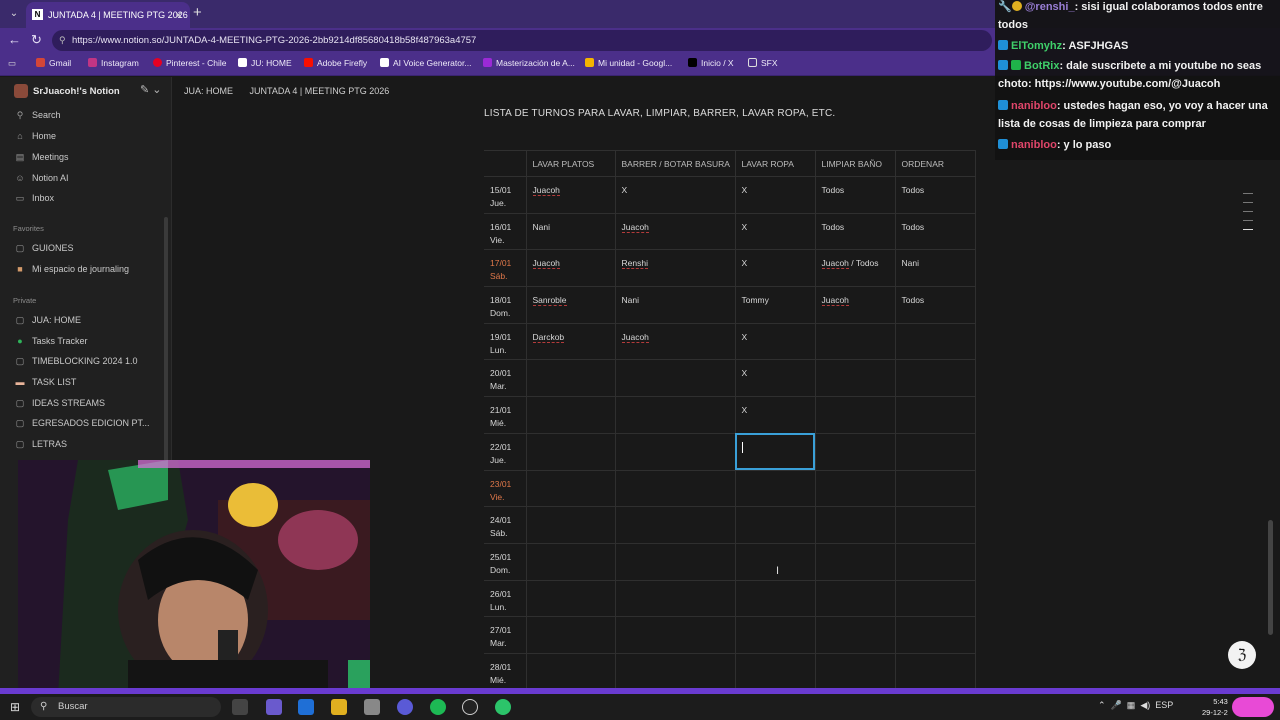 The width and height of the screenshot is (1280, 720). What do you see at coordinates (62, 40) in the screenshot?
I see `site-info-icon: ⚲` at bounding box center [62, 40].